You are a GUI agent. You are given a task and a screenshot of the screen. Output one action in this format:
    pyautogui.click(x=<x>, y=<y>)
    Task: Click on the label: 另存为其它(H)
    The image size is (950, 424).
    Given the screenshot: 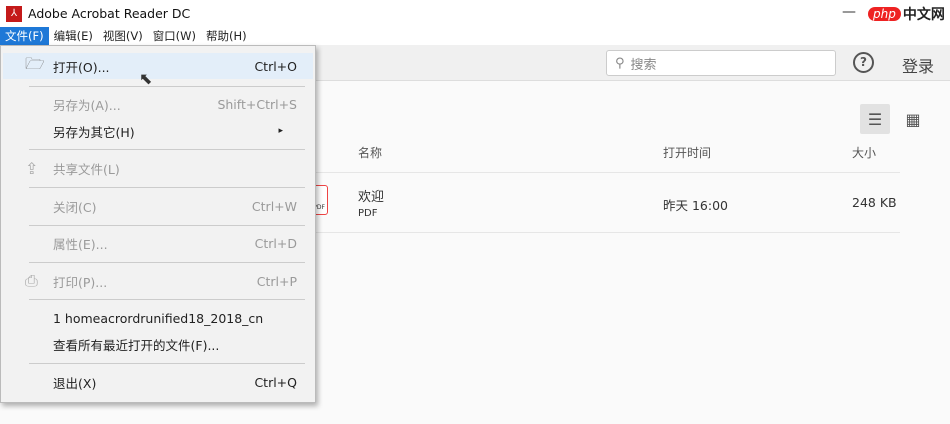 What is the action you would take?
    pyautogui.click(x=94, y=132)
    